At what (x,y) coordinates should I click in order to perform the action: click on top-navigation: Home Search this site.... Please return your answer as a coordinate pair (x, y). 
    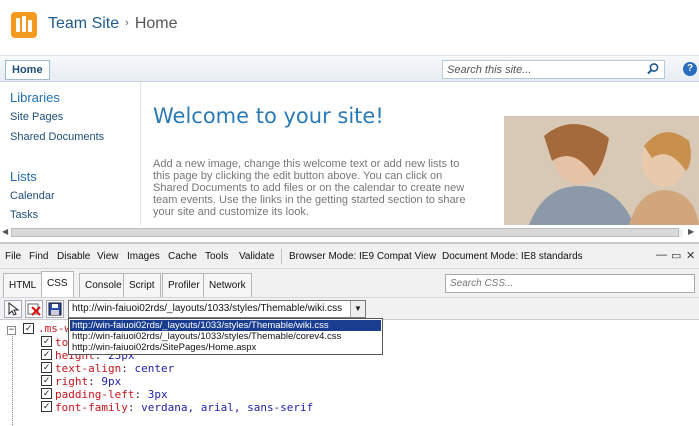
    Looking at the image, I should click on (349, 68).